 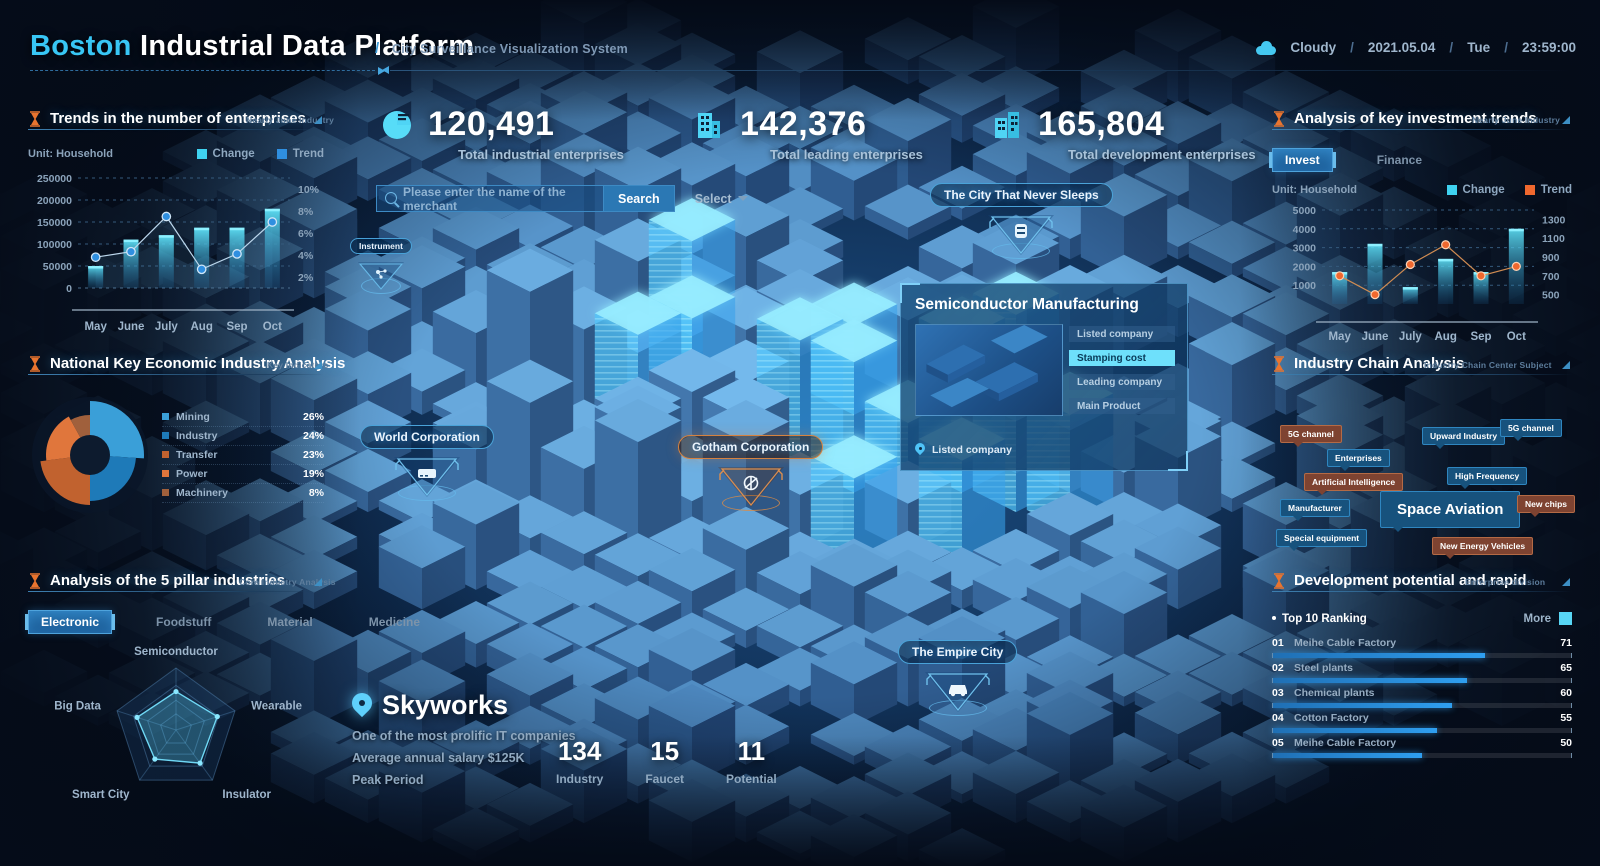 What do you see at coordinates (1450, 511) in the screenshot?
I see `chain-tag-space-aviation: Space Aviation` at bounding box center [1450, 511].